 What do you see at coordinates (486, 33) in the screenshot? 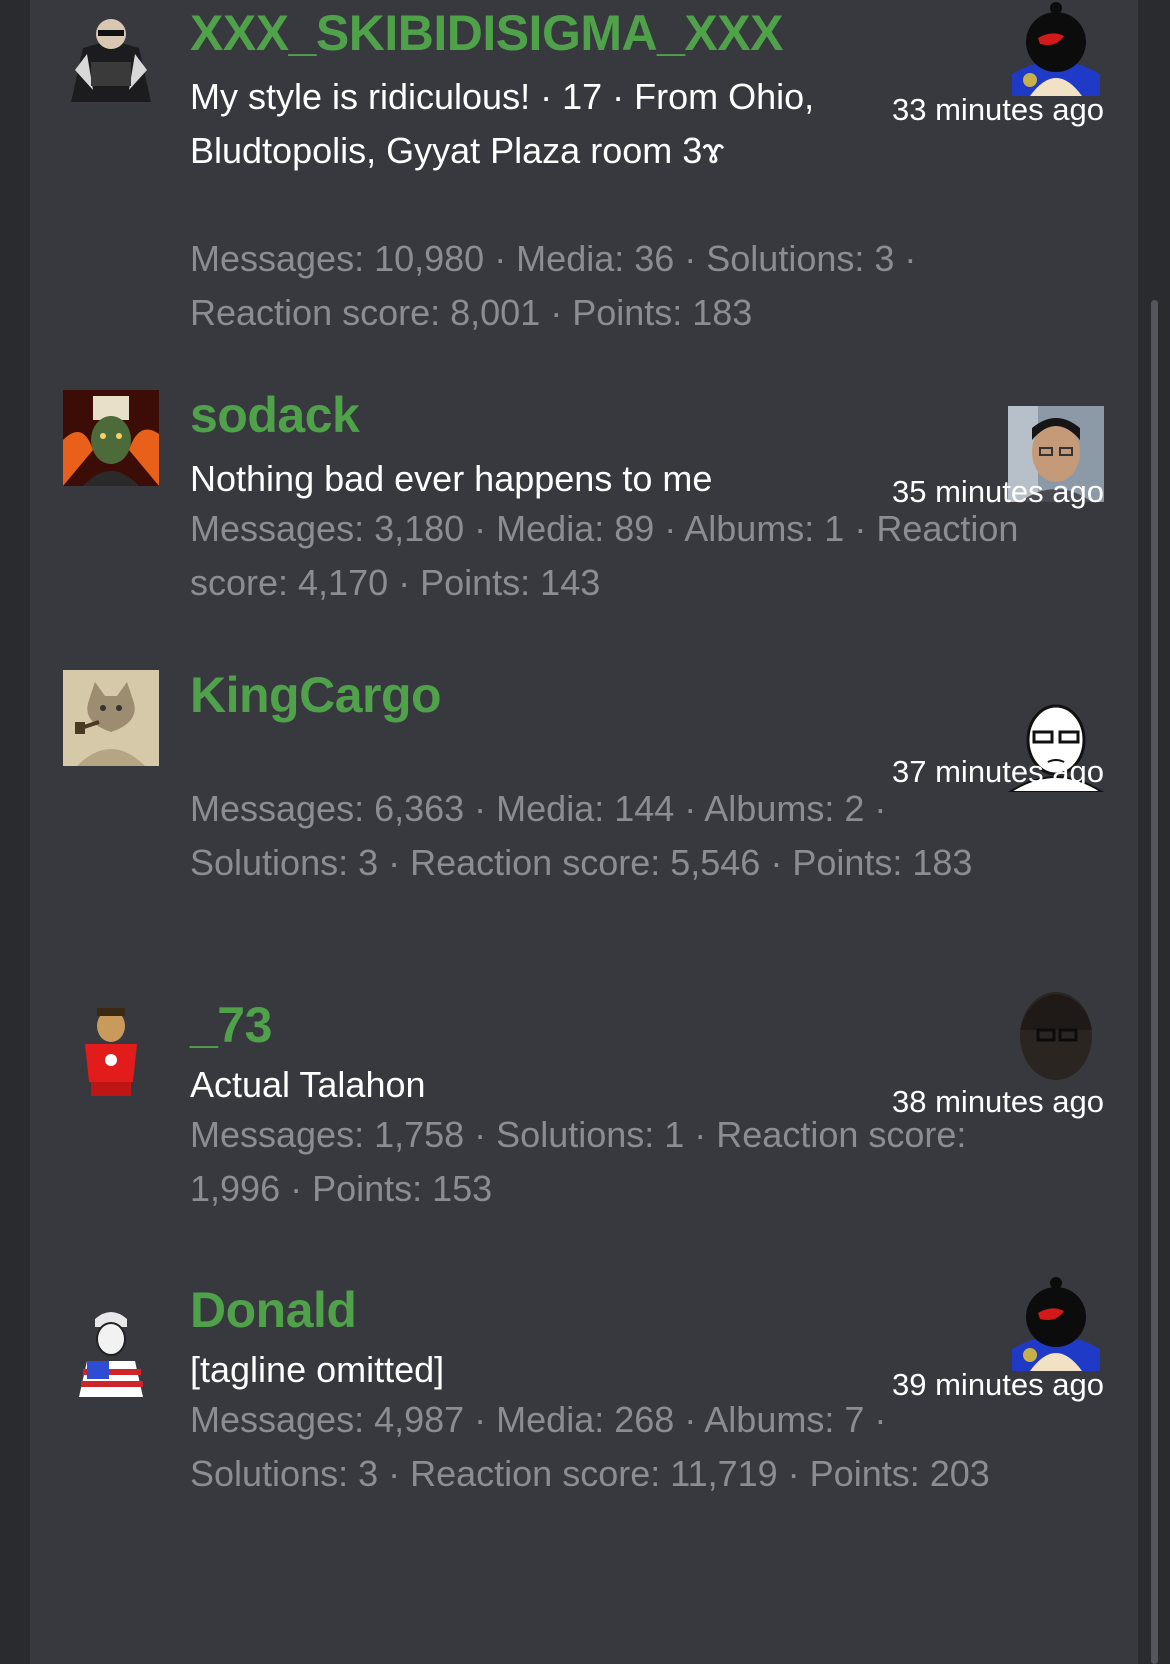
I see `username: XXX_SKIBIDISIGMA_XXX` at bounding box center [486, 33].